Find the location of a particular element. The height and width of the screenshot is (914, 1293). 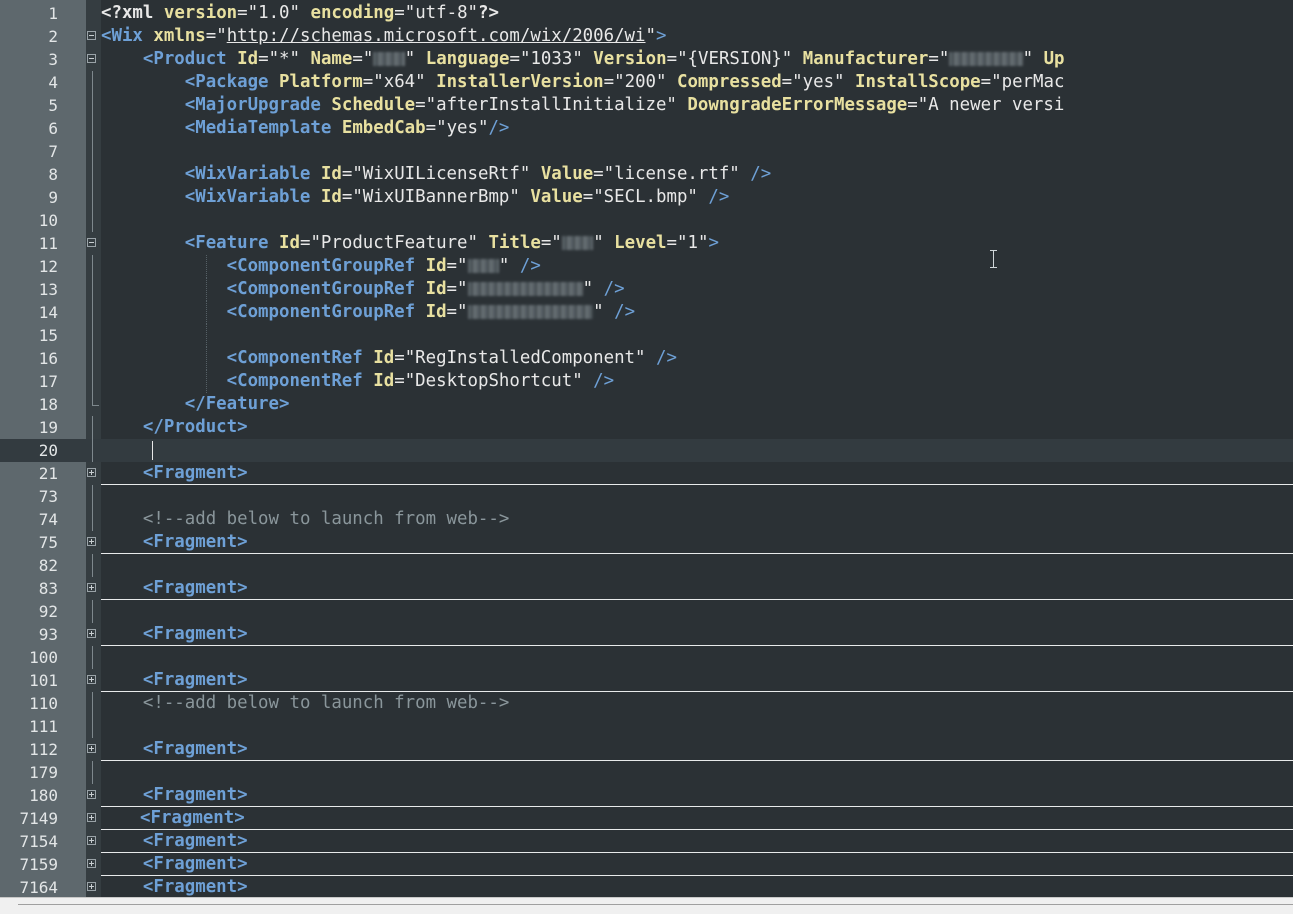

line-number: 15 is located at coordinates (48, 335).